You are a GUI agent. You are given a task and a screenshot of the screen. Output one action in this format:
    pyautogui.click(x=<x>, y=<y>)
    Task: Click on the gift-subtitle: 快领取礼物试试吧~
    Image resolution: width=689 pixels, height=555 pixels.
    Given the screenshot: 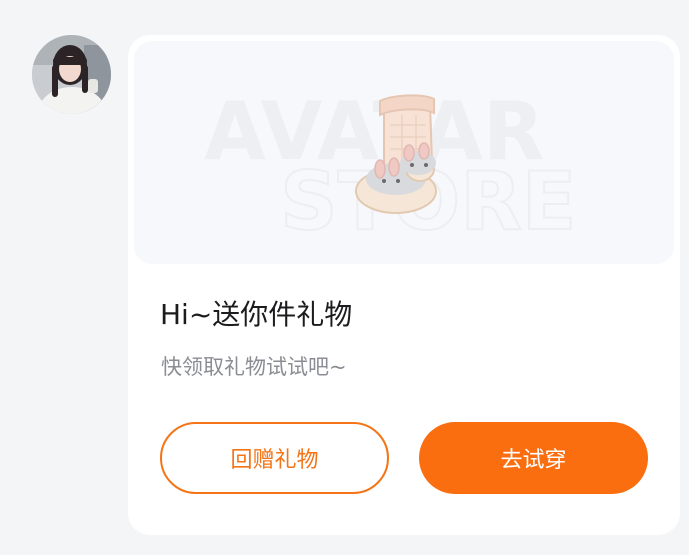 What is the action you would take?
    pyautogui.click(x=254, y=367)
    